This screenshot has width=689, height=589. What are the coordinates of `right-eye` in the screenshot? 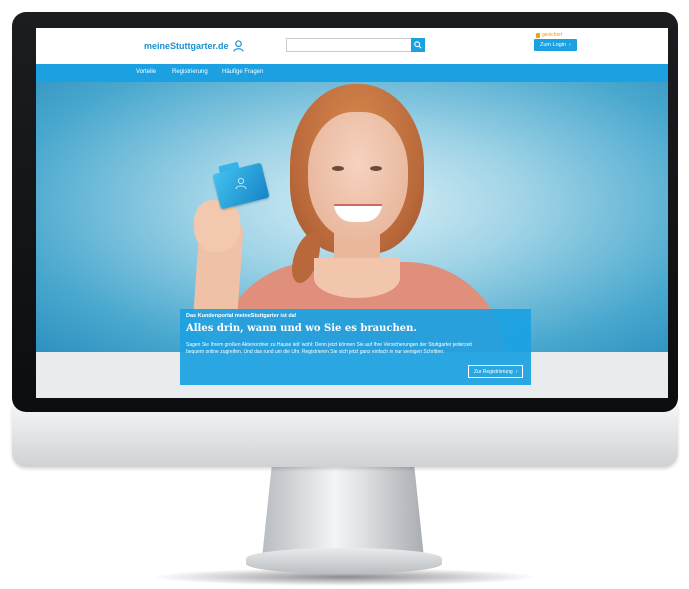 It's located at (376, 168).